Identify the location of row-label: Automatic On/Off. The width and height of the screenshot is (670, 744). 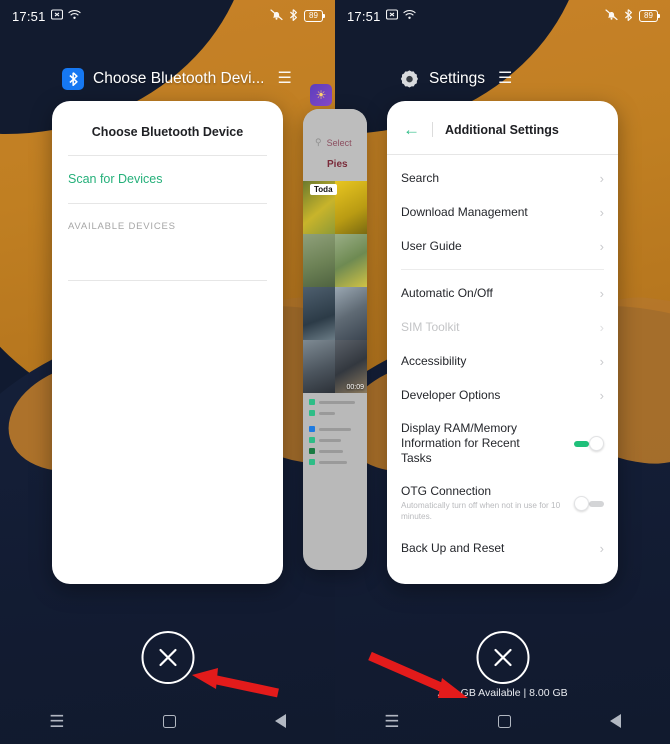
(447, 292).